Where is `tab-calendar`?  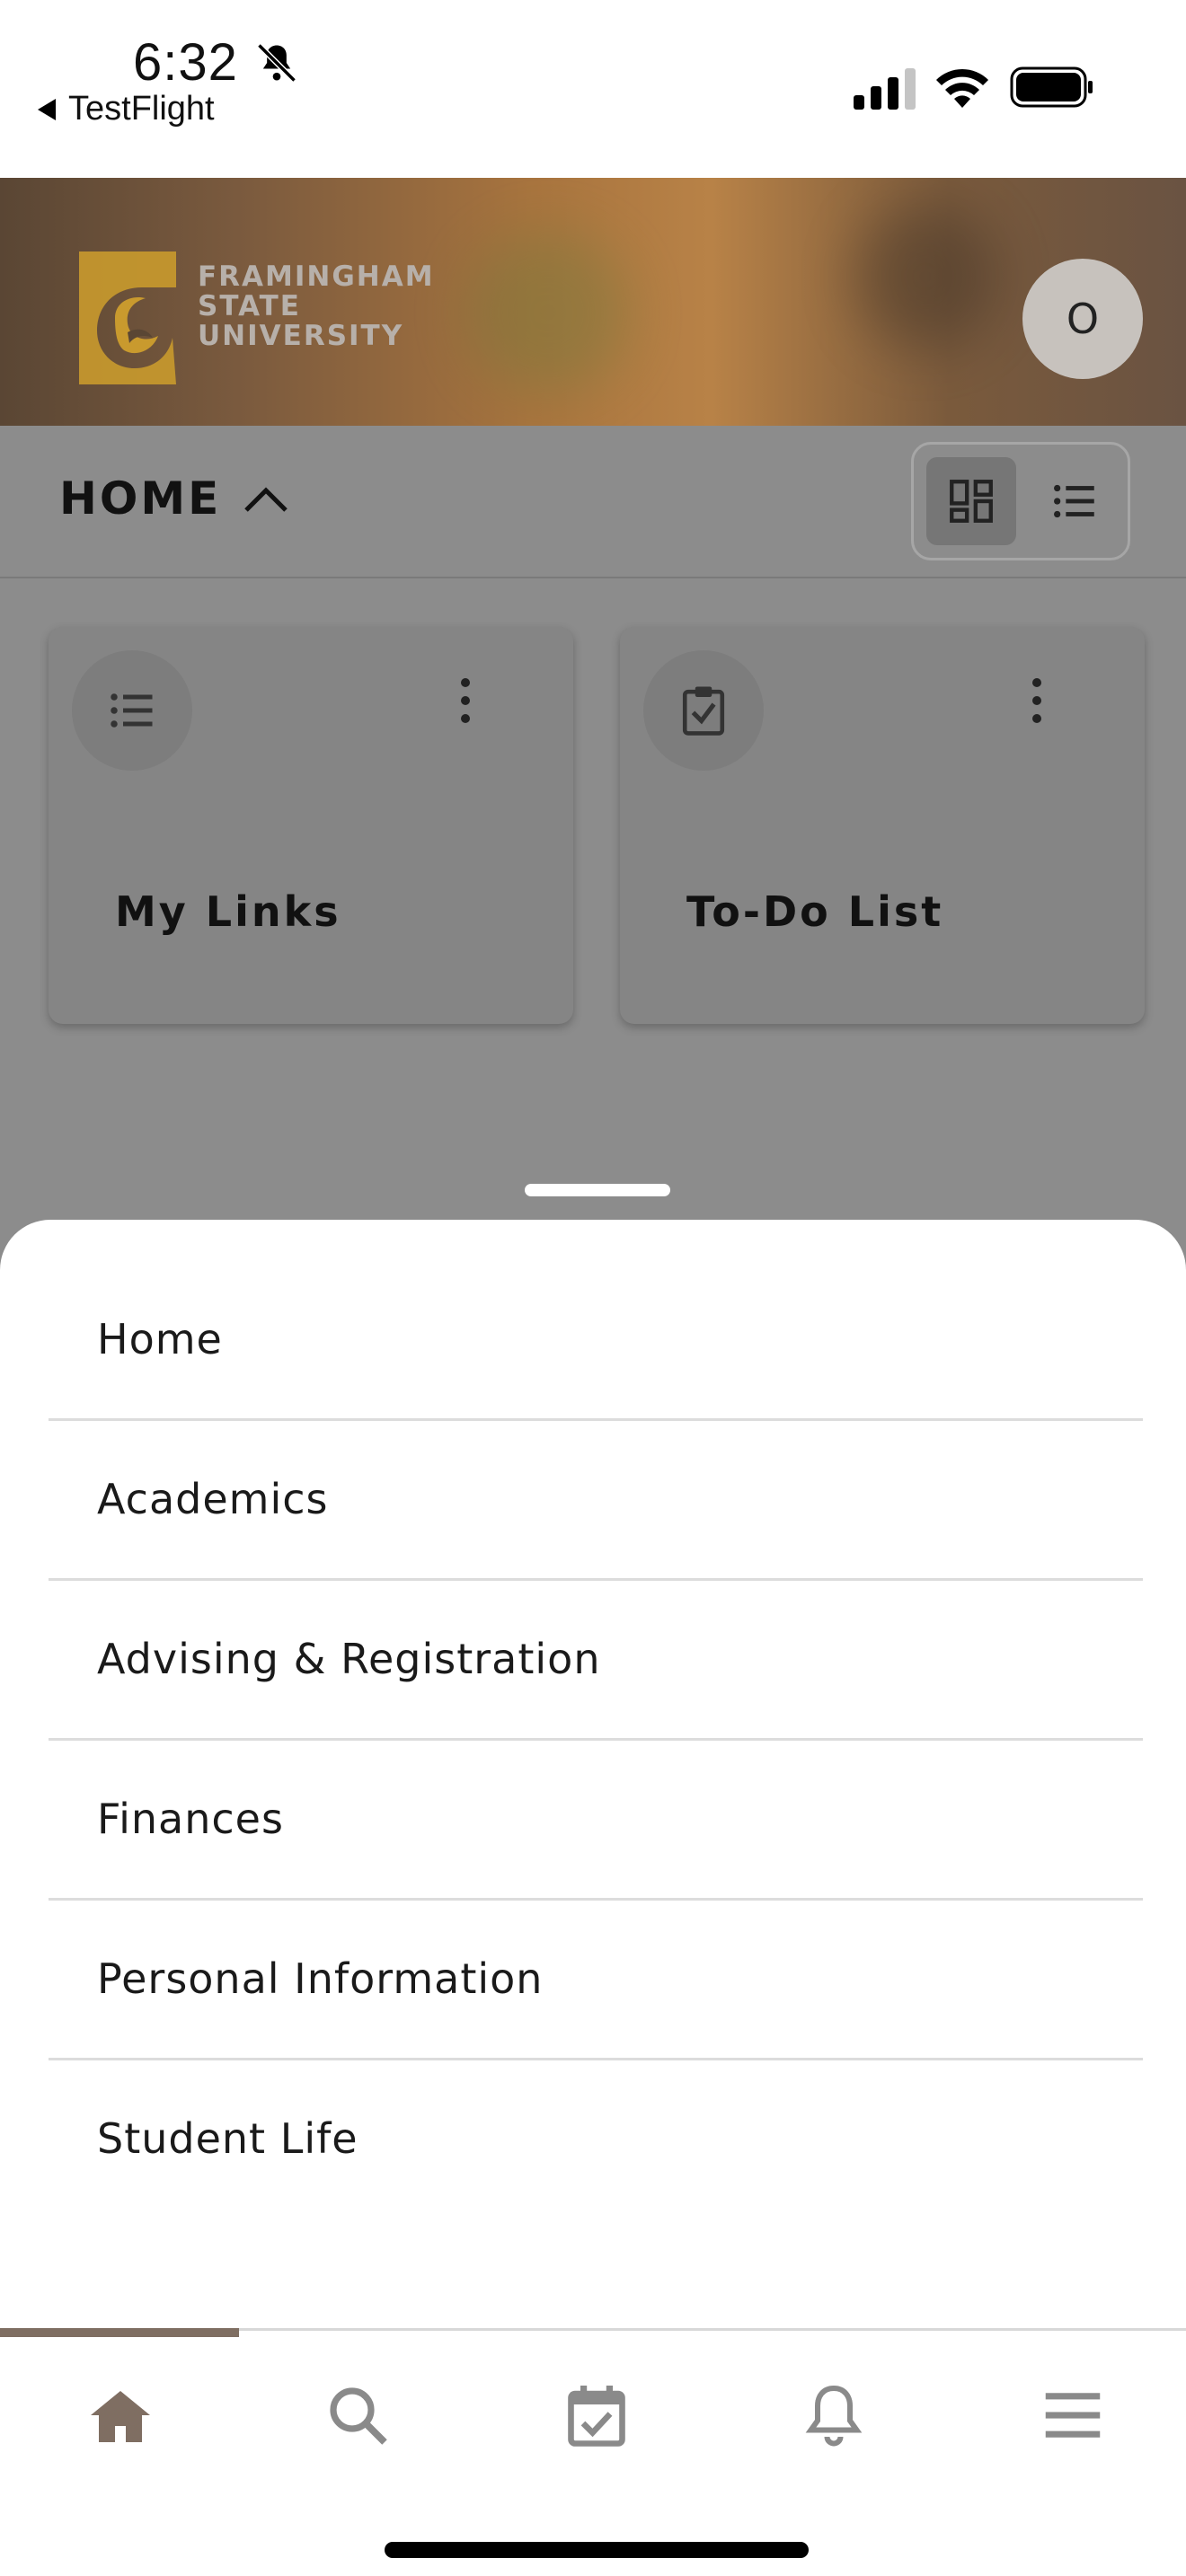 tab-calendar is located at coordinates (597, 2415).